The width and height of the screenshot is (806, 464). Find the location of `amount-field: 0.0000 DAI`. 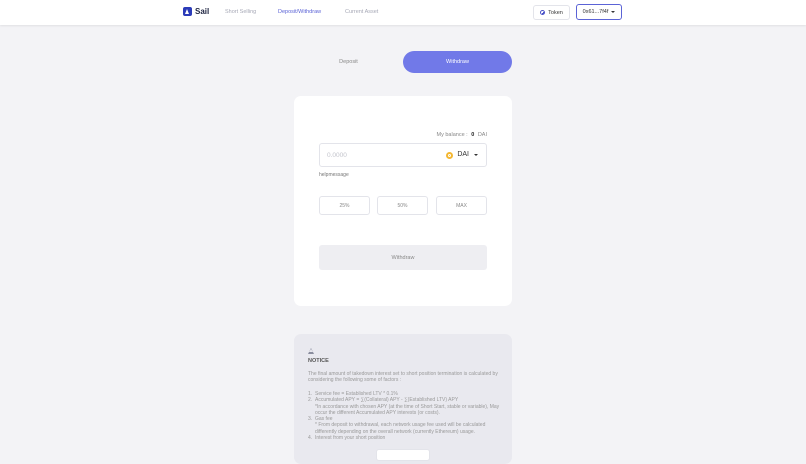

amount-field: 0.0000 DAI is located at coordinates (403, 155).